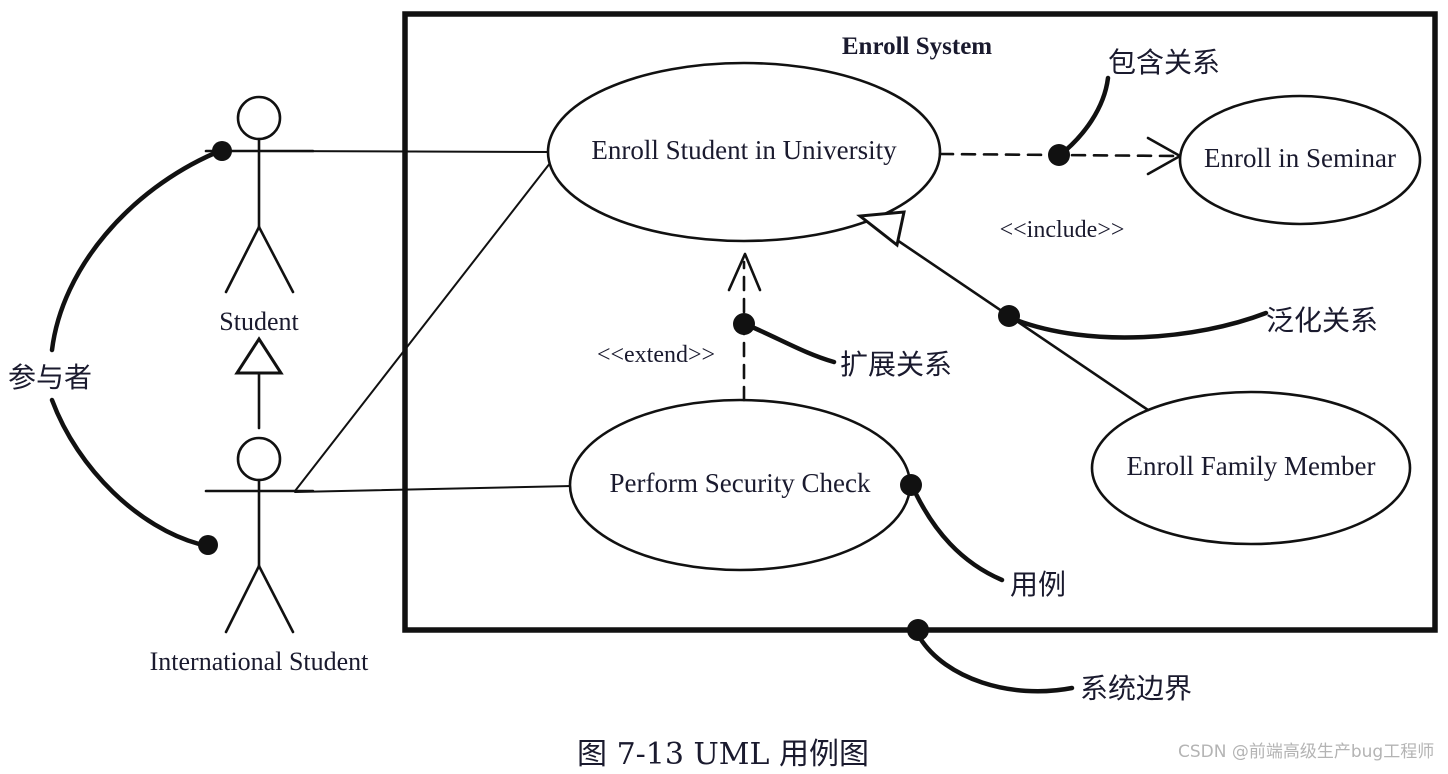 The width and height of the screenshot is (1448, 774). What do you see at coordinates (1141, 325) in the screenshot?
I see `generalization-annotation-leader` at bounding box center [1141, 325].